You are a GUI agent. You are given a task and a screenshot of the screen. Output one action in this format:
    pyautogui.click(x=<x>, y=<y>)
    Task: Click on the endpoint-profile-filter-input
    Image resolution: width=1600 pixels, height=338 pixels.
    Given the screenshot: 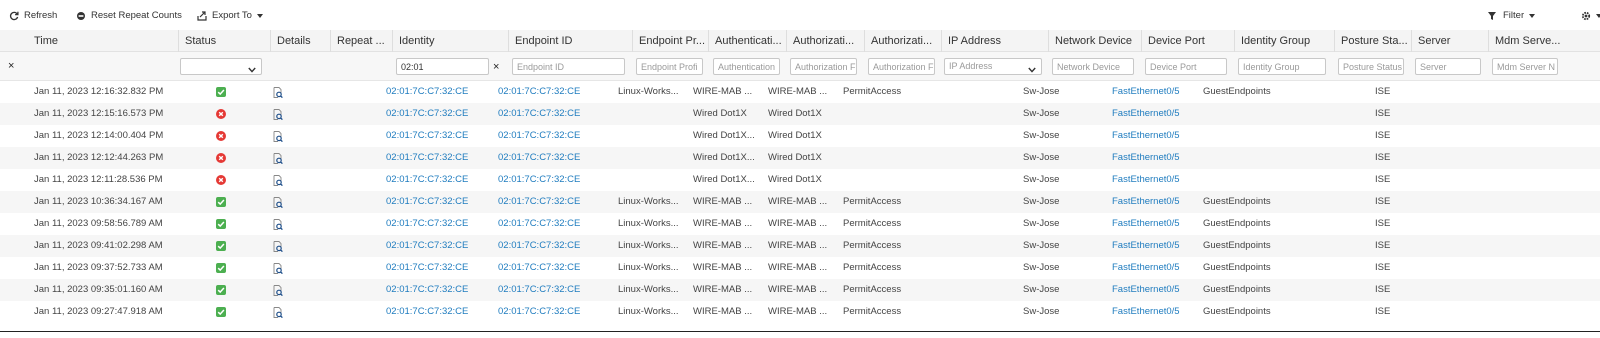 What is the action you would take?
    pyautogui.click(x=669, y=66)
    